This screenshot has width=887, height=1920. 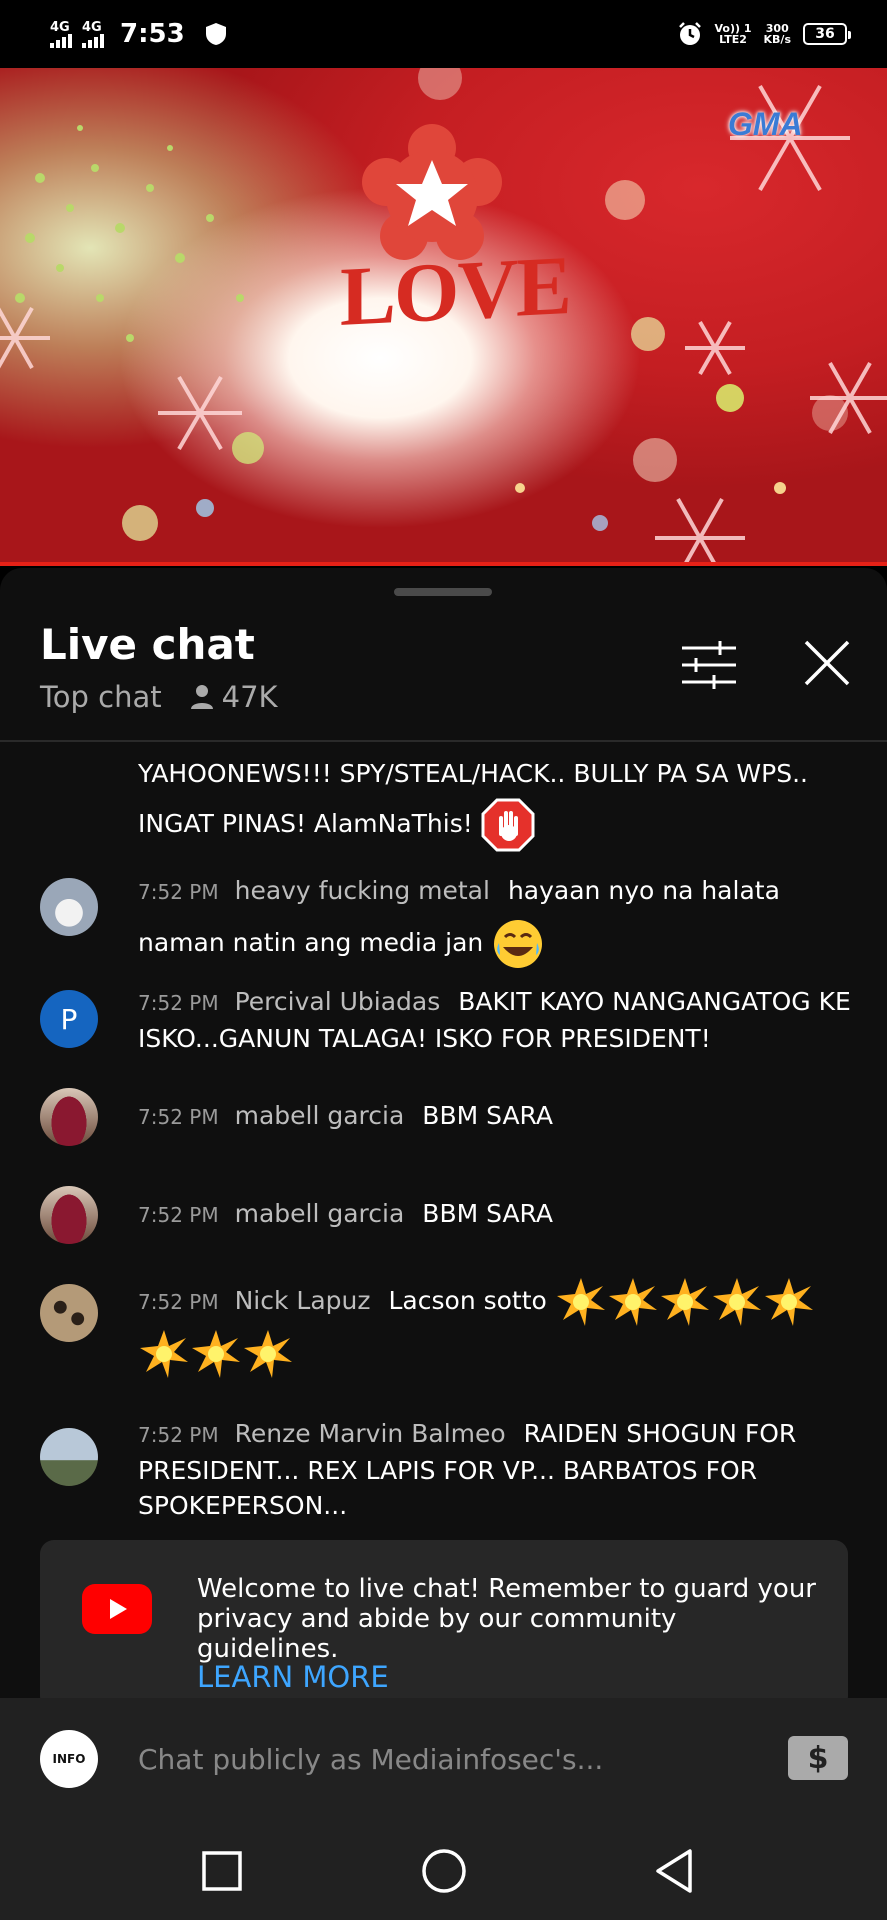 I want to click on message-author: heavy fucking metal, so click(x=362, y=890).